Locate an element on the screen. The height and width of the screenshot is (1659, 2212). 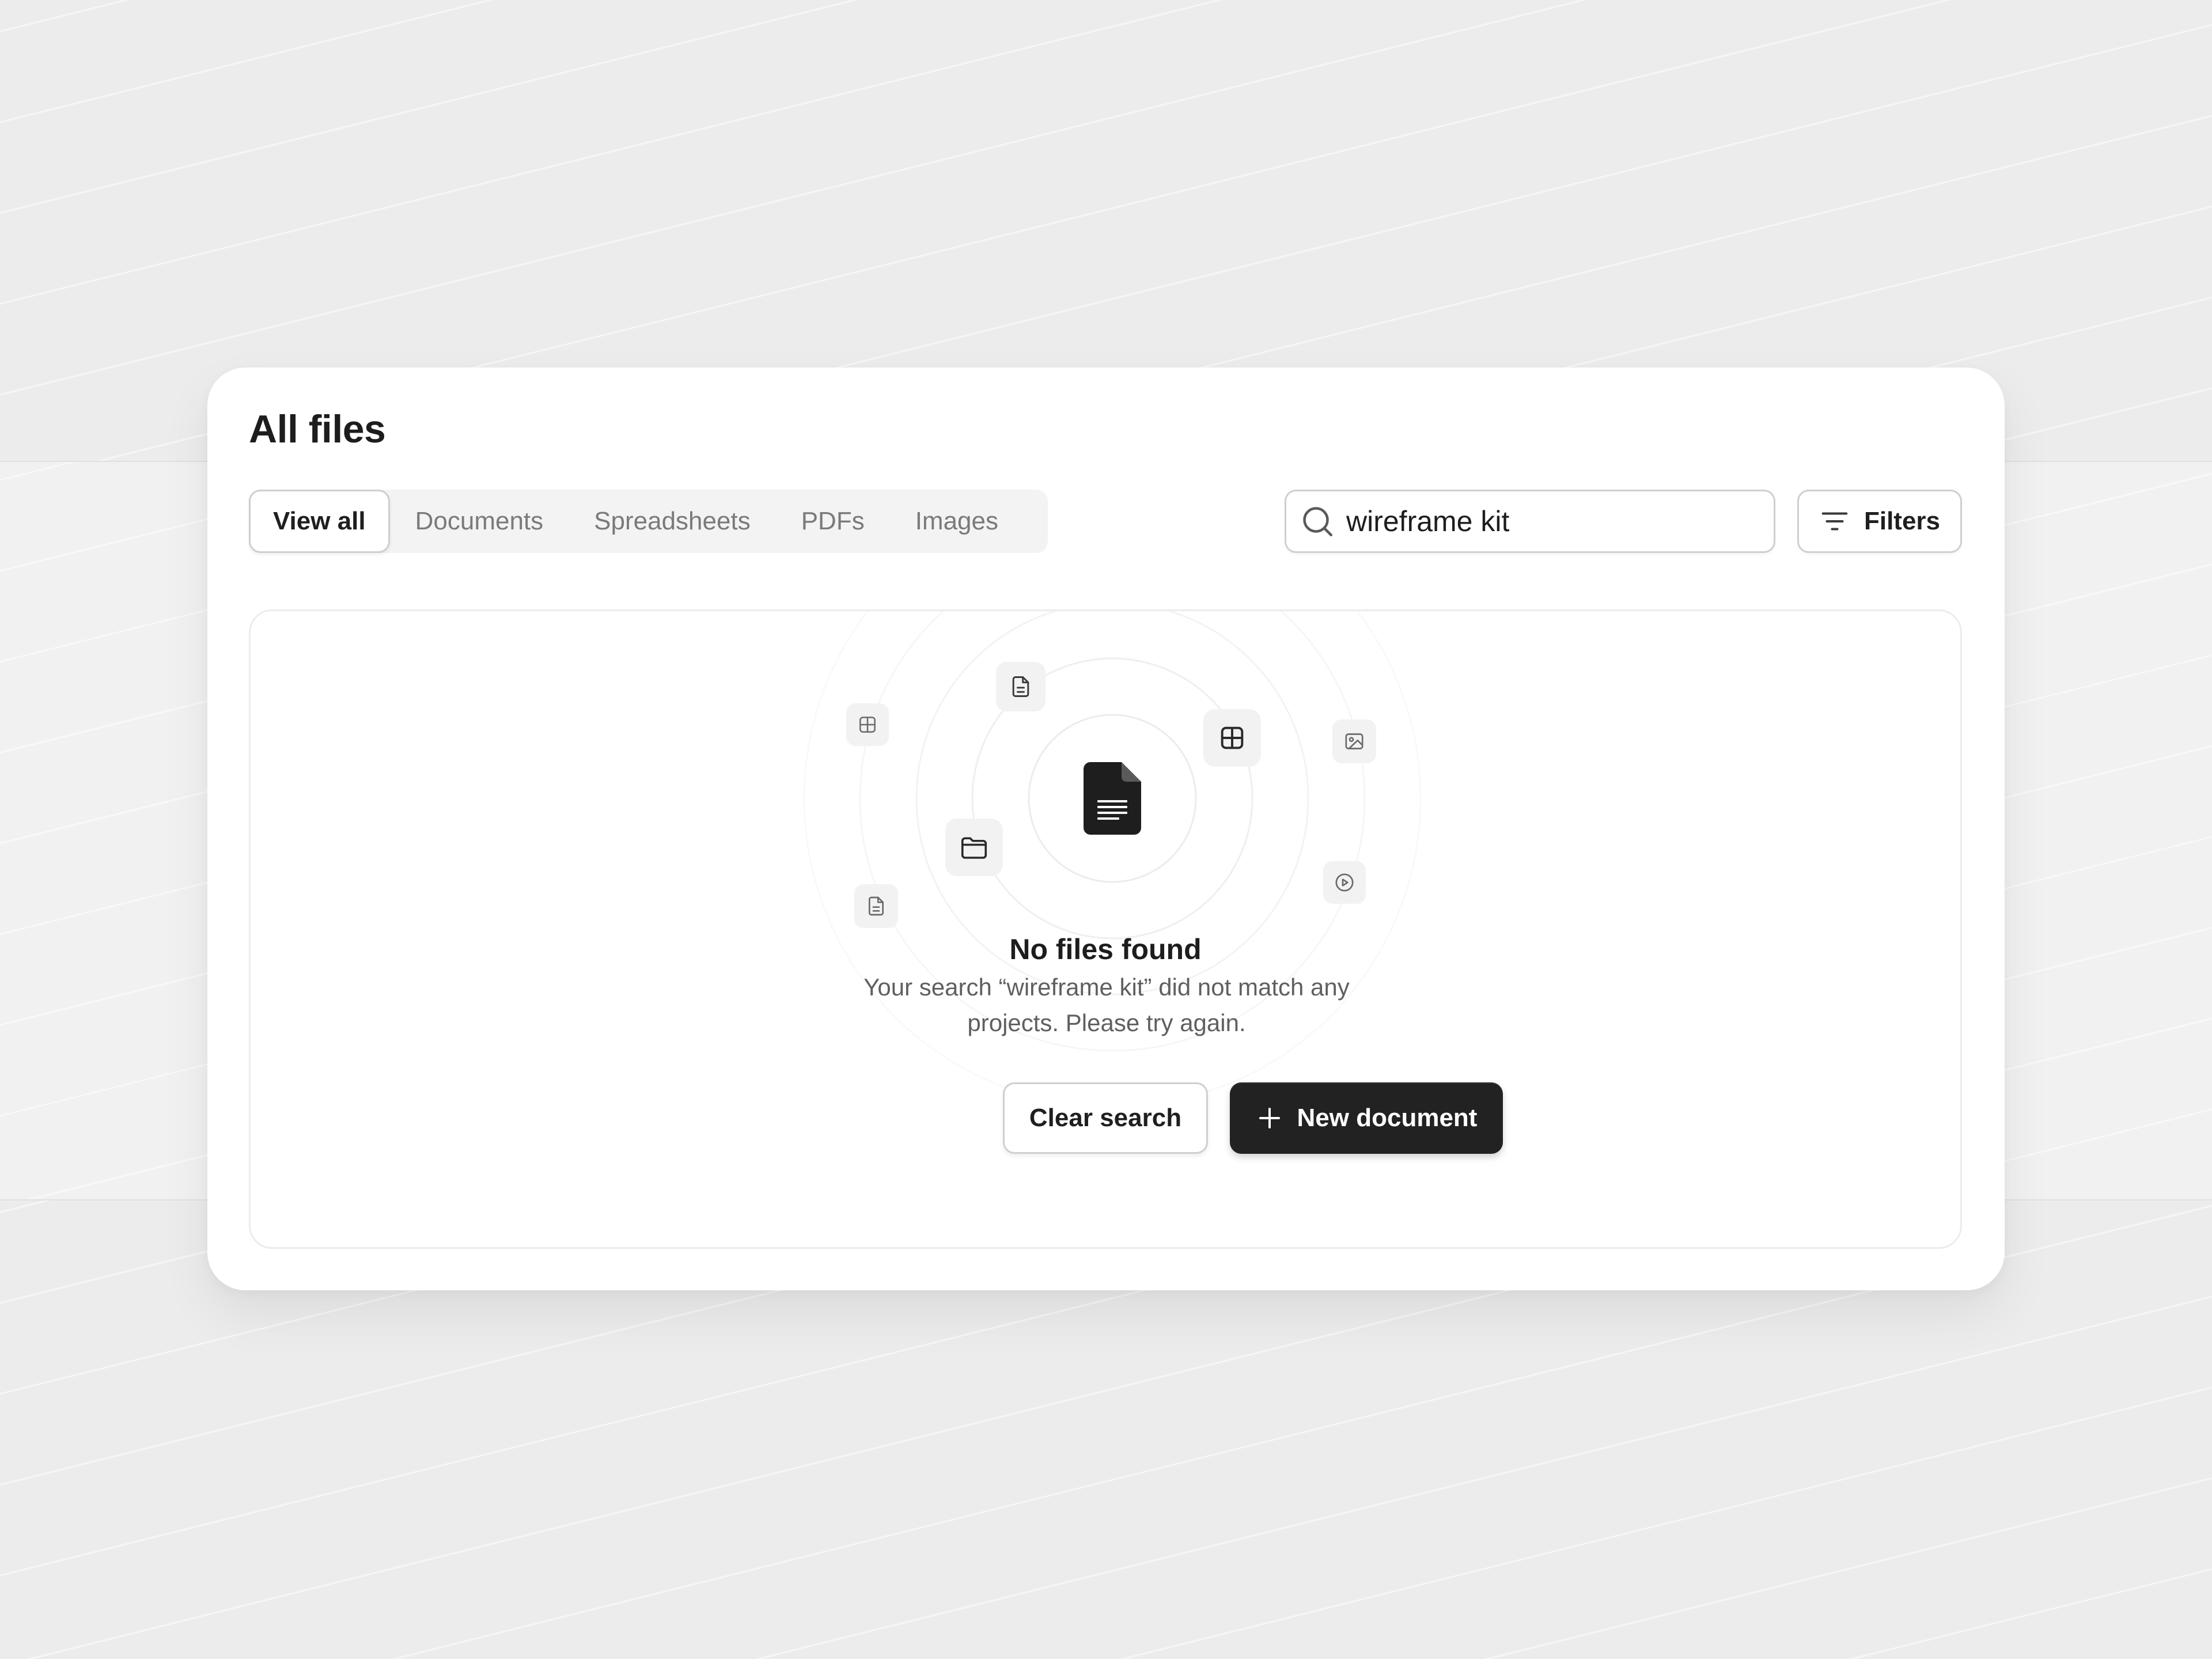
folder-icon is located at coordinates (974, 847).